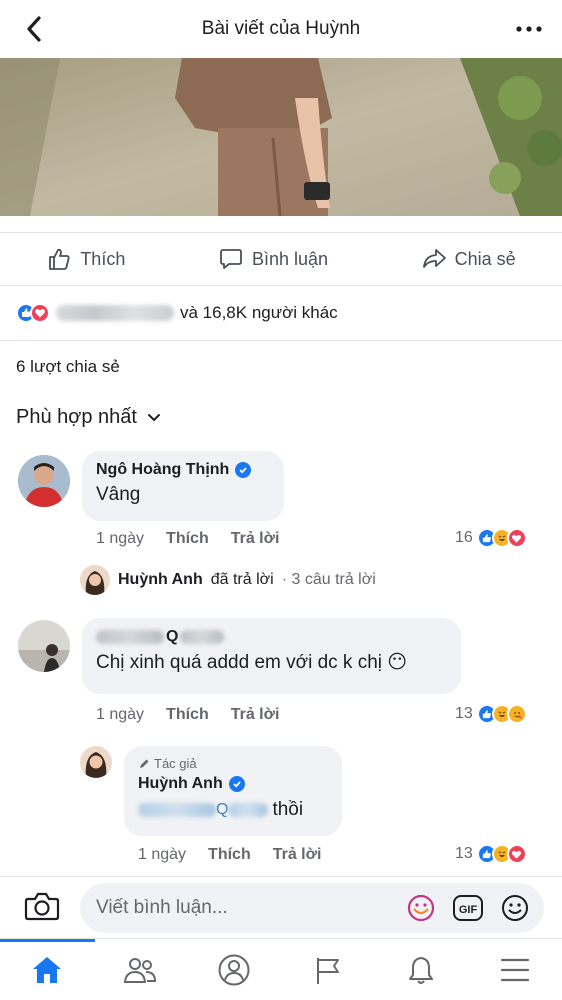 The height and width of the screenshot is (1000, 562). Describe the element at coordinates (464, 537) in the screenshot. I see `comment-reaction-count: 16` at that location.